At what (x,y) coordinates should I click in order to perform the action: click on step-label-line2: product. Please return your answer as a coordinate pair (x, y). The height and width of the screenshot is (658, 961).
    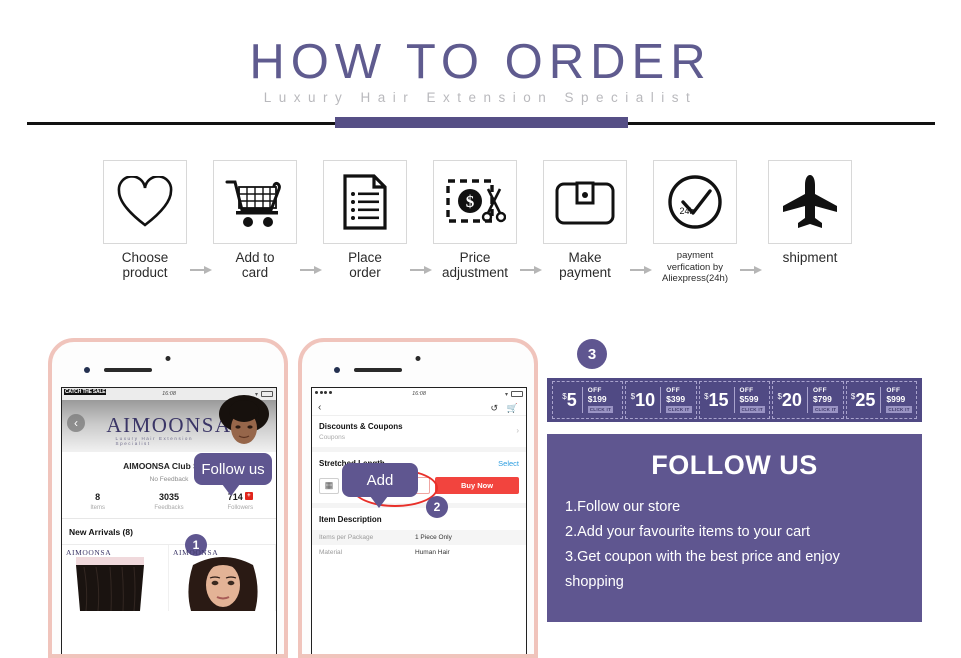
    Looking at the image, I should click on (145, 272).